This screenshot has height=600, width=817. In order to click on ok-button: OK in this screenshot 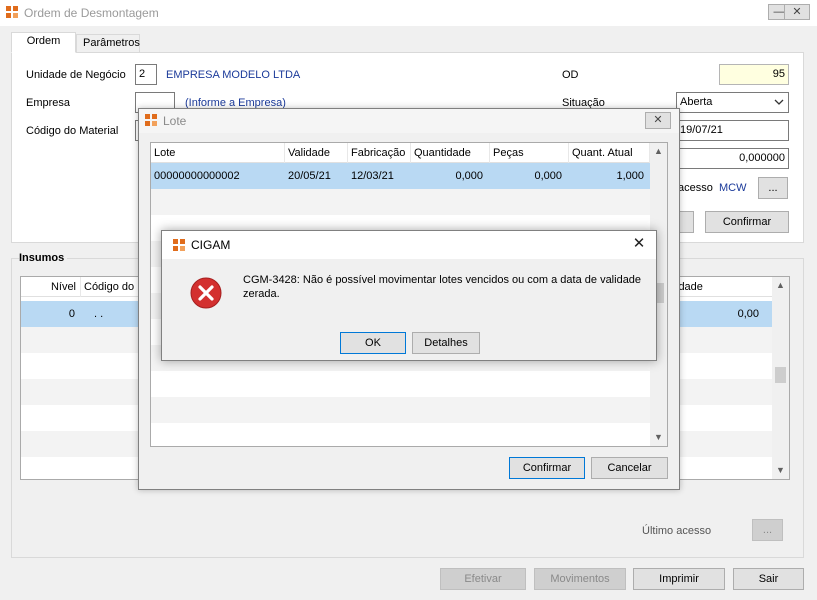, I will do `click(373, 343)`.